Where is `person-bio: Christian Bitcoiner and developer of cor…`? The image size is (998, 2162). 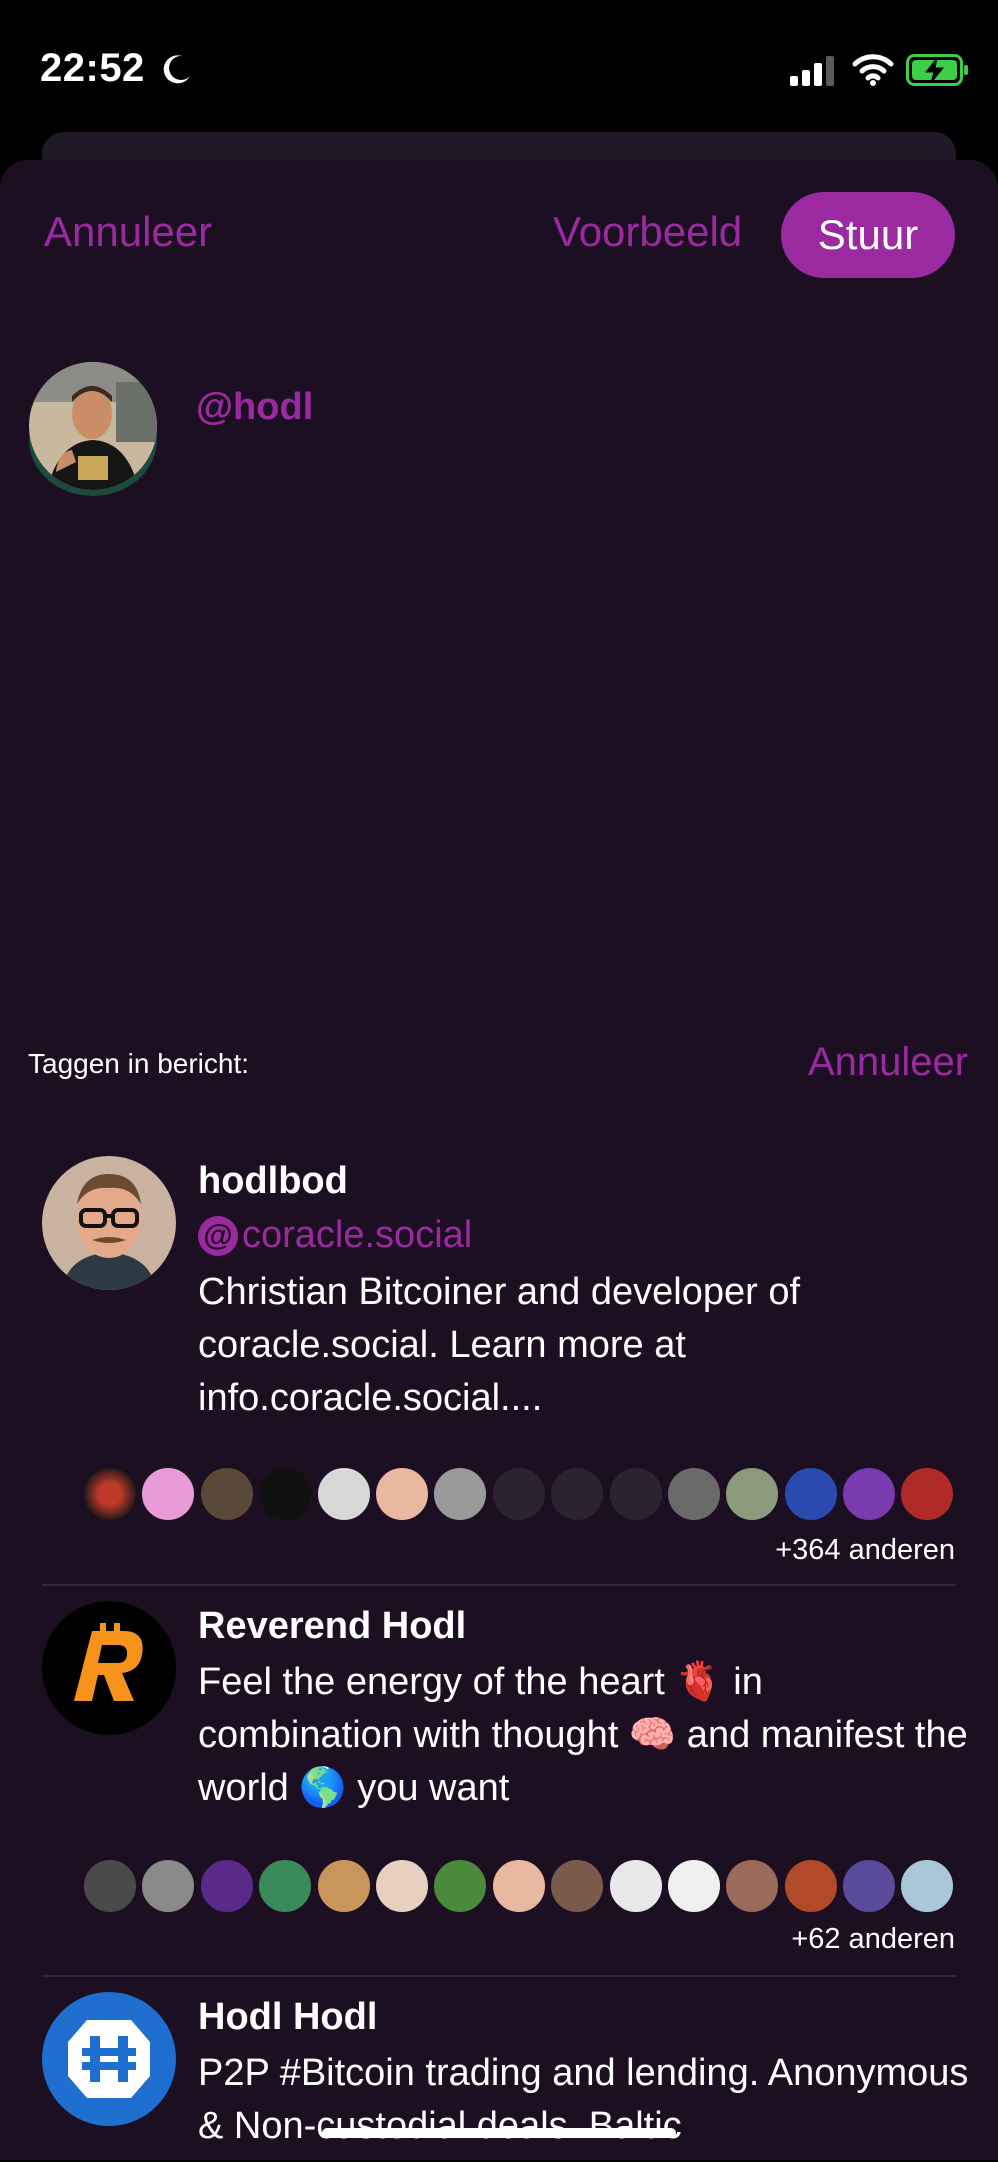 person-bio: Christian Bitcoiner and developer of cor… is located at coordinates (499, 1345).